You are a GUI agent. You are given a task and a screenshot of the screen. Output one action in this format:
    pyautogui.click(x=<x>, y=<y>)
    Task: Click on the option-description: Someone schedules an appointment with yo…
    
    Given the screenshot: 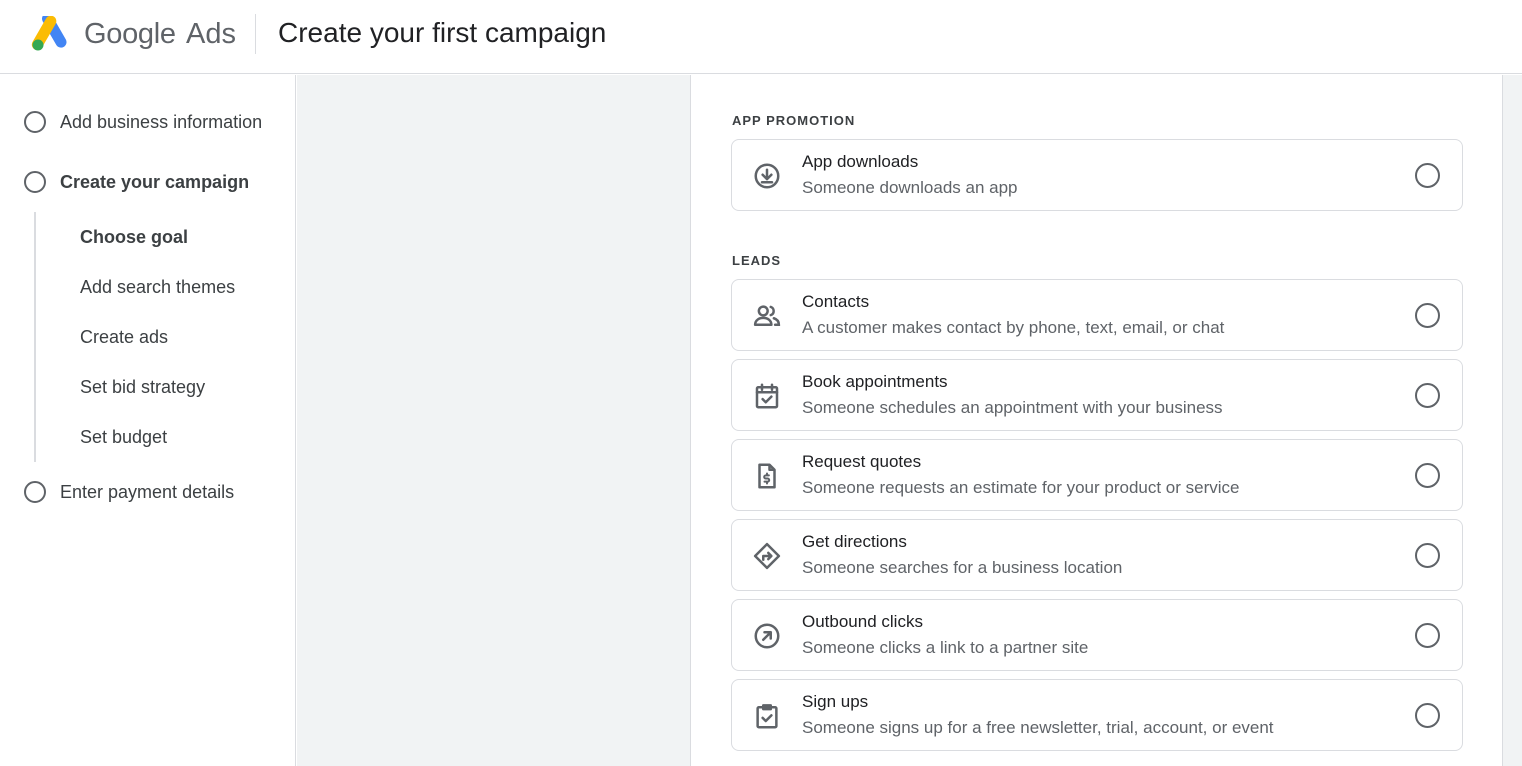 What is the action you would take?
    pyautogui.click(x=1012, y=407)
    